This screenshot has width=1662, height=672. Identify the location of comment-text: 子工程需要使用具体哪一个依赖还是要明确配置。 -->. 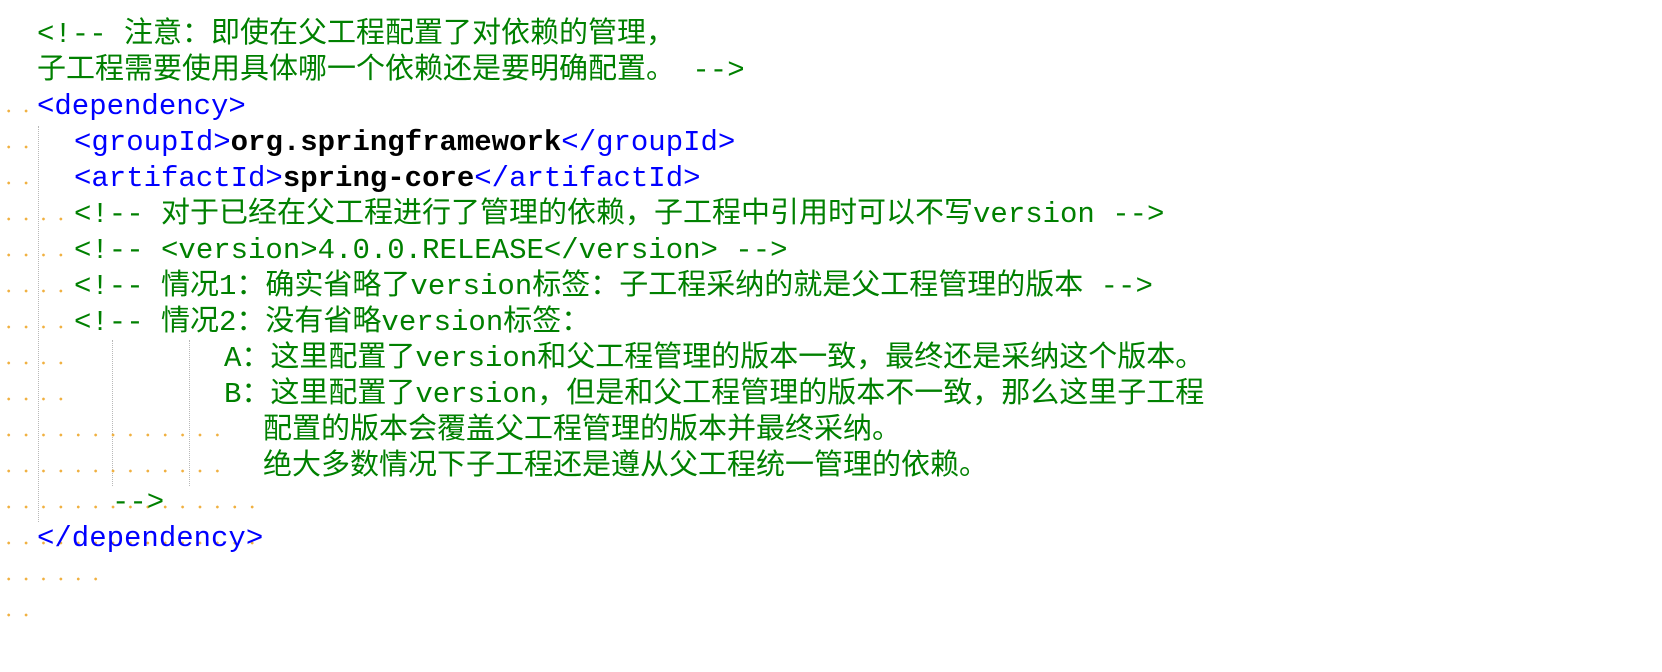
(391, 70).